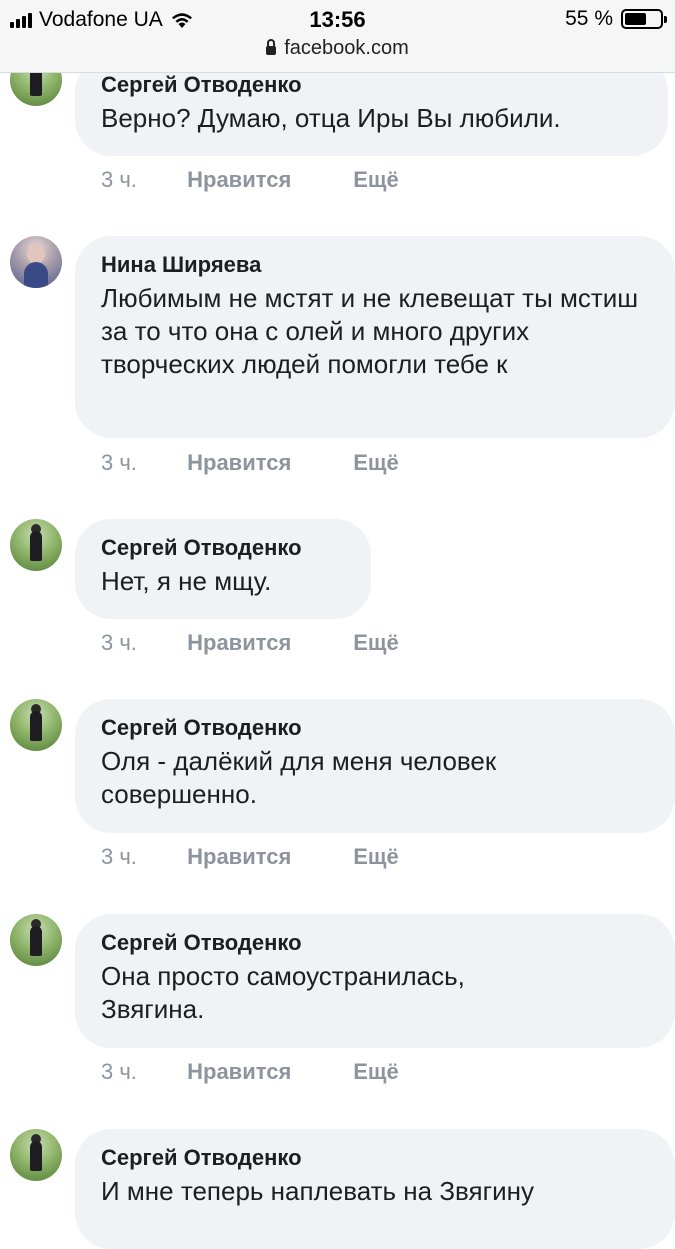  Describe the element at coordinates (186, 581) in the screenshot. I see `comment-text: Нет, я не мщу.` at that location.